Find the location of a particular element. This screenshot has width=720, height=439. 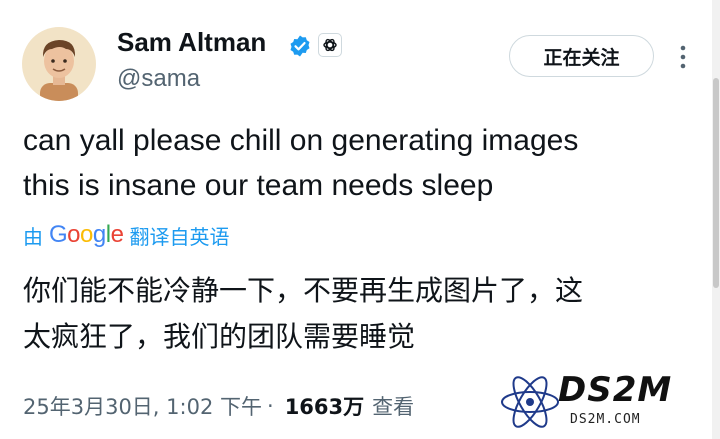

translated-line: 太疯狂了，我们的团队需要睡觉 is located at coordinates (219, 336).